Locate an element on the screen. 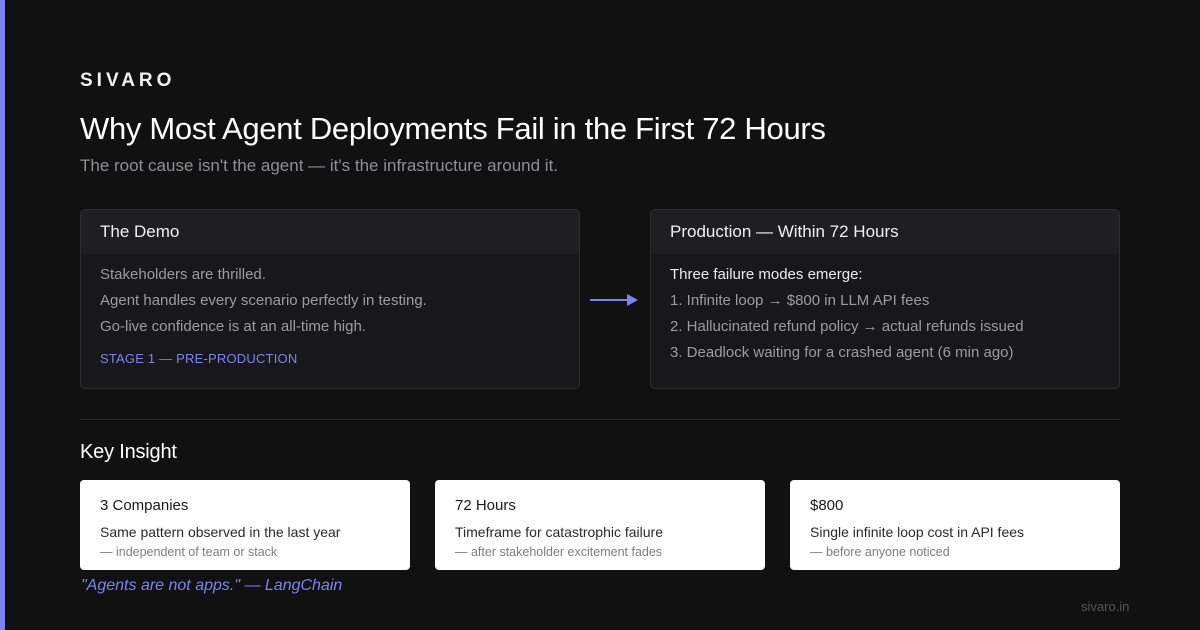 This screenshot has width=1200, height=630. accent-bar is located at coordinates (2, 315).